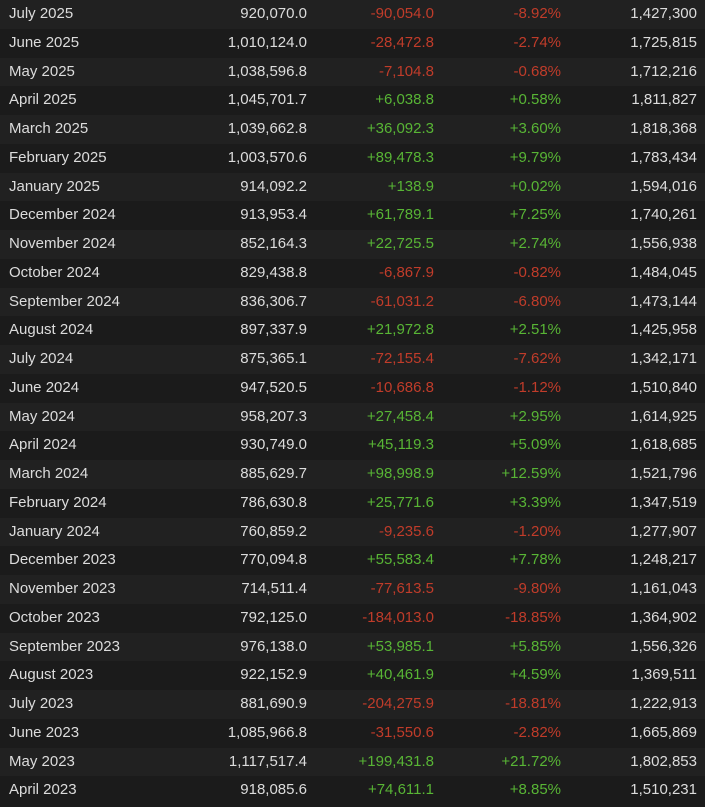 The width and height of the screenshot is (705, 807). What do you see at coordinates (410, 186) in the screenshot?
I see `gain-cell: +138.9` at bounding box center [410, 186].